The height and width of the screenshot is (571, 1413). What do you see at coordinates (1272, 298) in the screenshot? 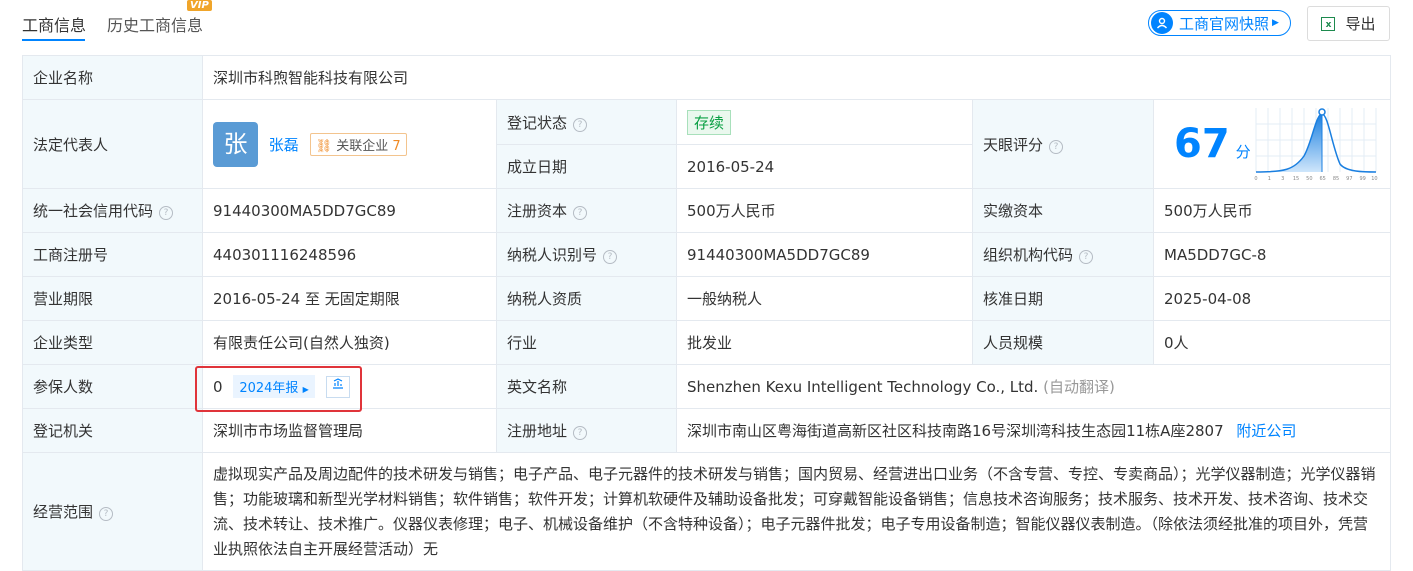
I see `approval-date: 2025-04-08` at bounding box center [1272, 298].